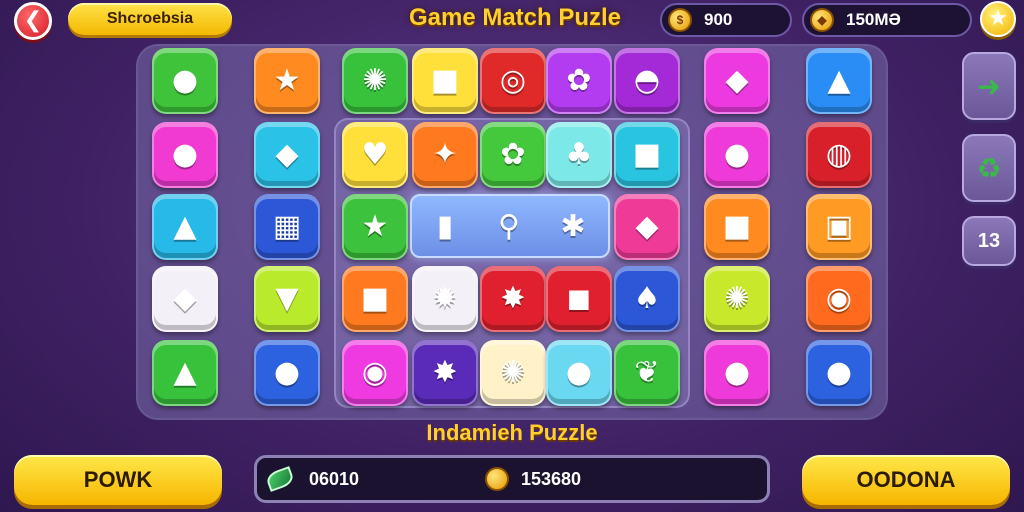 Image resolution: width=1024 pixels, height=512 pixels. I want to click on blue-bird-icon: ✦, so click(445, 154).